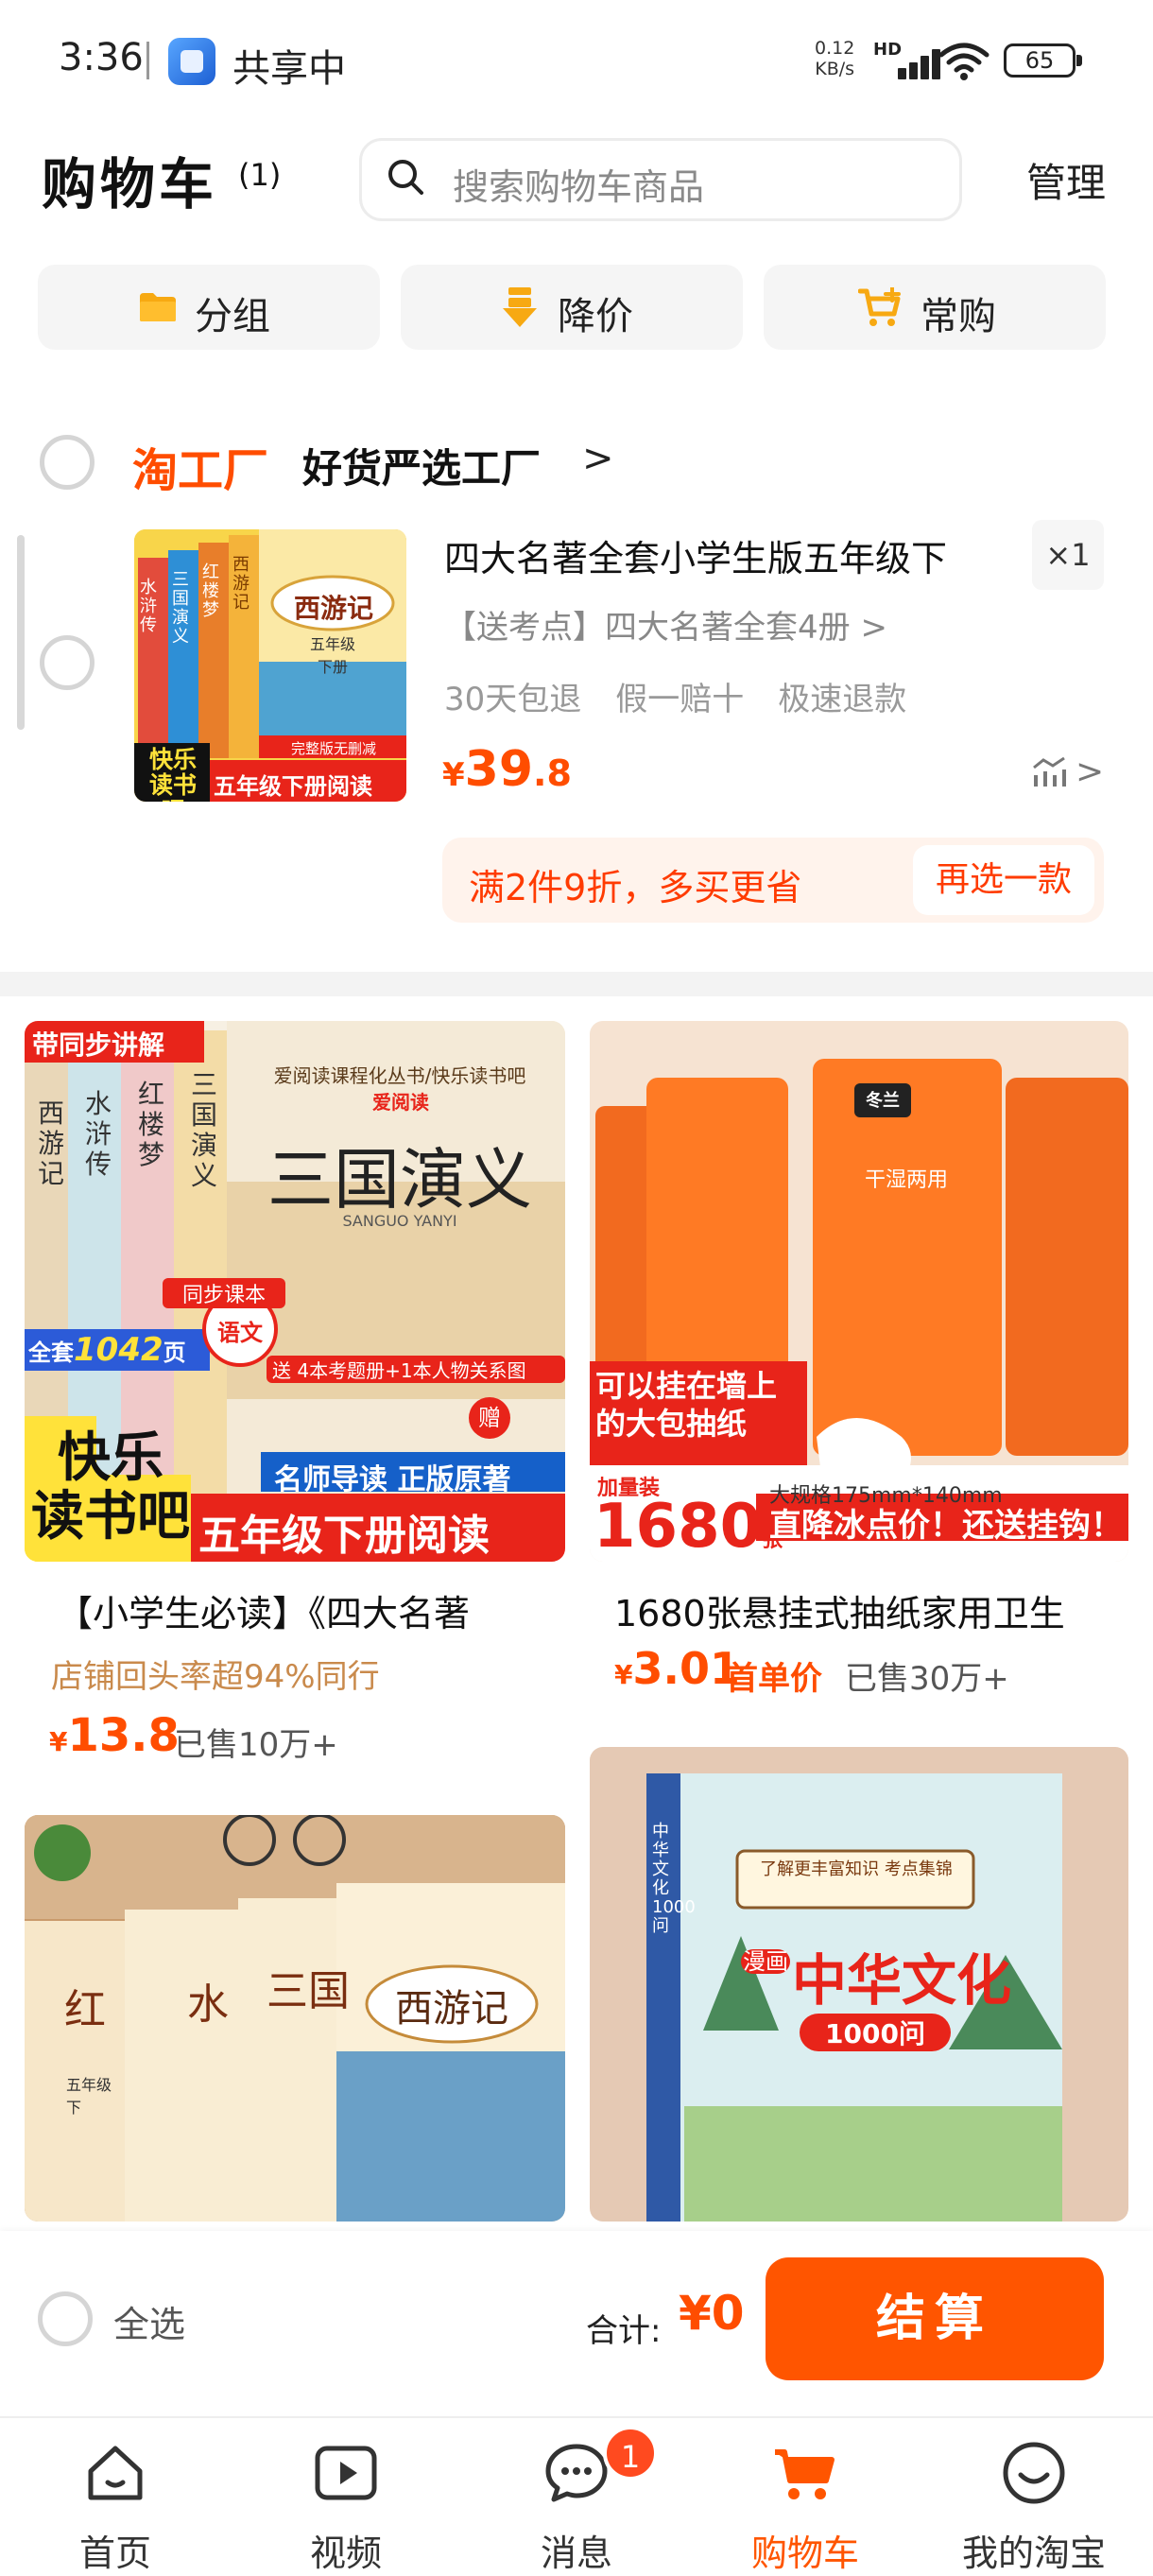 The image size is (1153, 2576). What do you see at coordinates (295, 2018) in the screenshot?
I see `rec-product-image-3: 红 水 三国 西游记 五年级下` at bounding box center [295, 2018].